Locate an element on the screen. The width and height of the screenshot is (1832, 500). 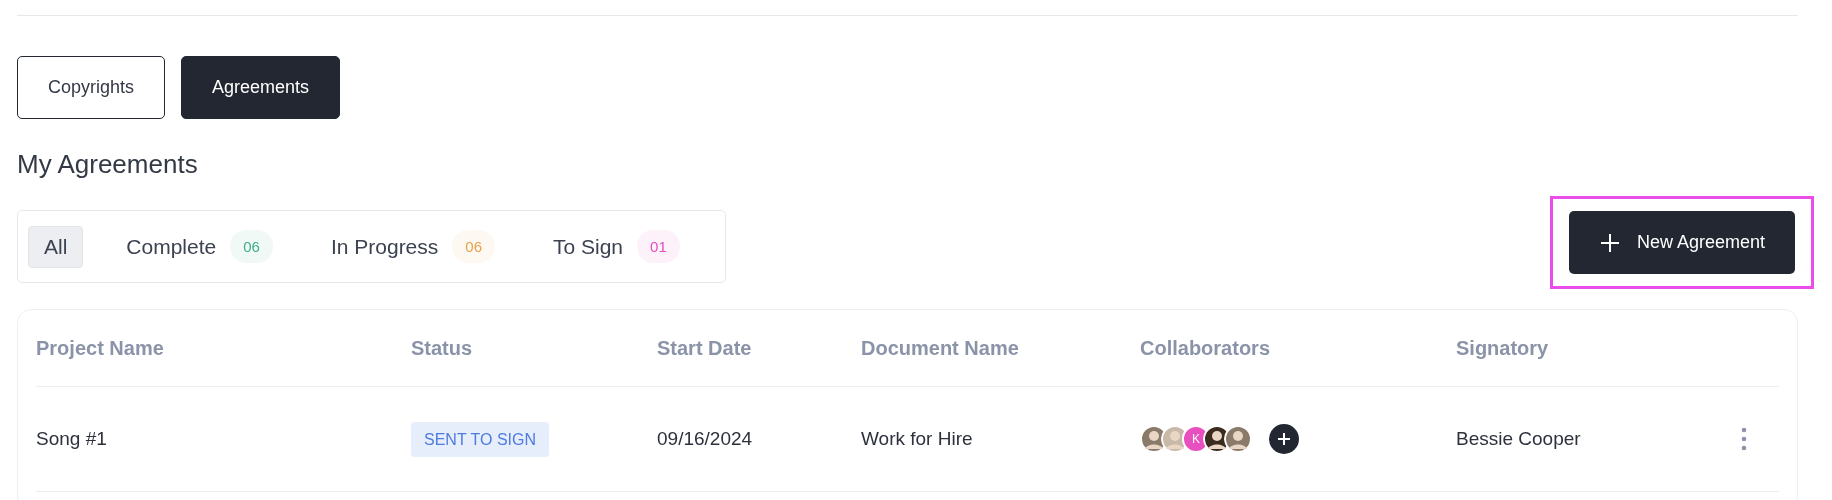
column-header: Status is located at coordinates (442, 348).